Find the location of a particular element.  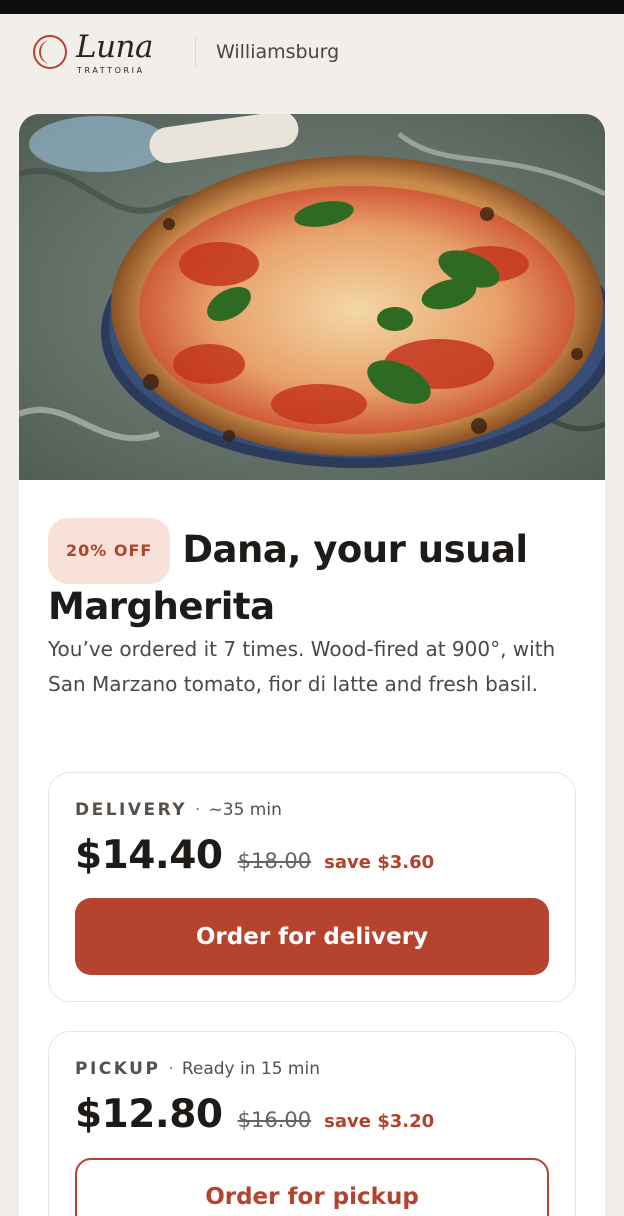

brand-name: Luna is located at coordinates (115, 47).